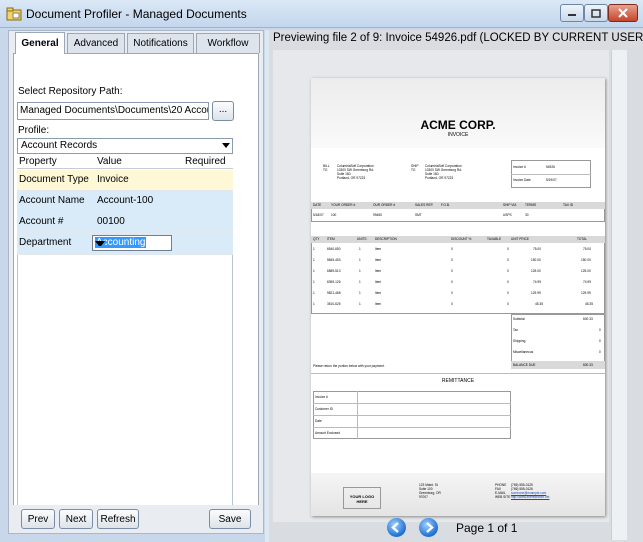  What do you see at coordinates (623, 13) in the screenshot?
I see `close-button` at bounding box center [623, 13].